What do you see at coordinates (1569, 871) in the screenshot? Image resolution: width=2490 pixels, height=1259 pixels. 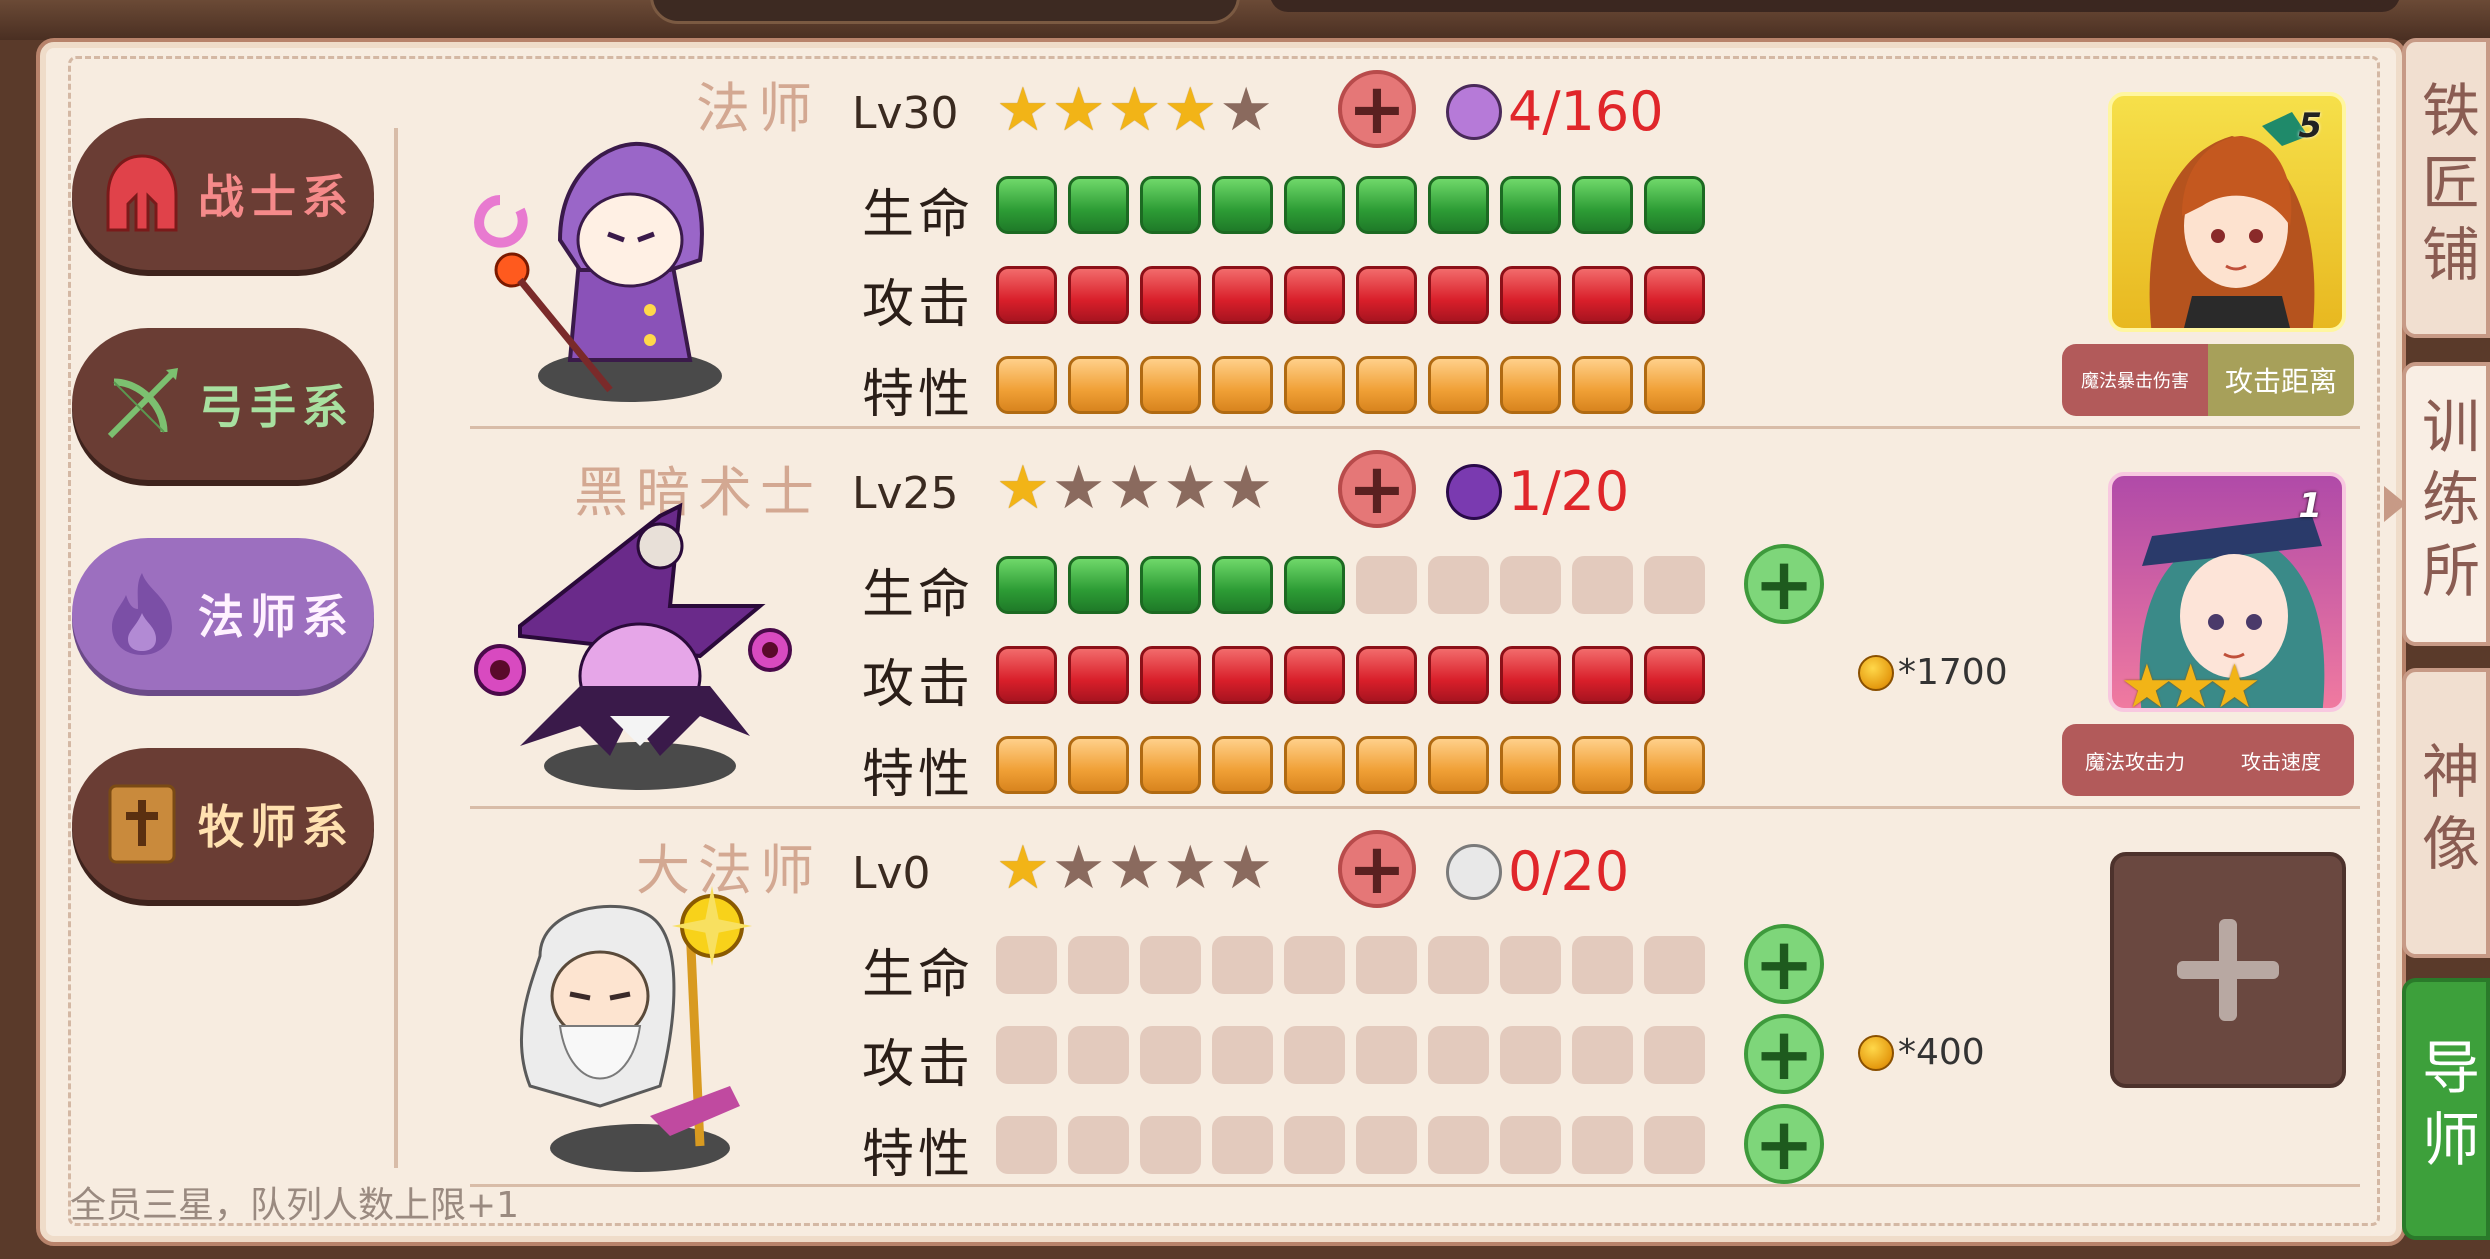 I see `shard-count: 0/20` at bounding box center [1569, 871].